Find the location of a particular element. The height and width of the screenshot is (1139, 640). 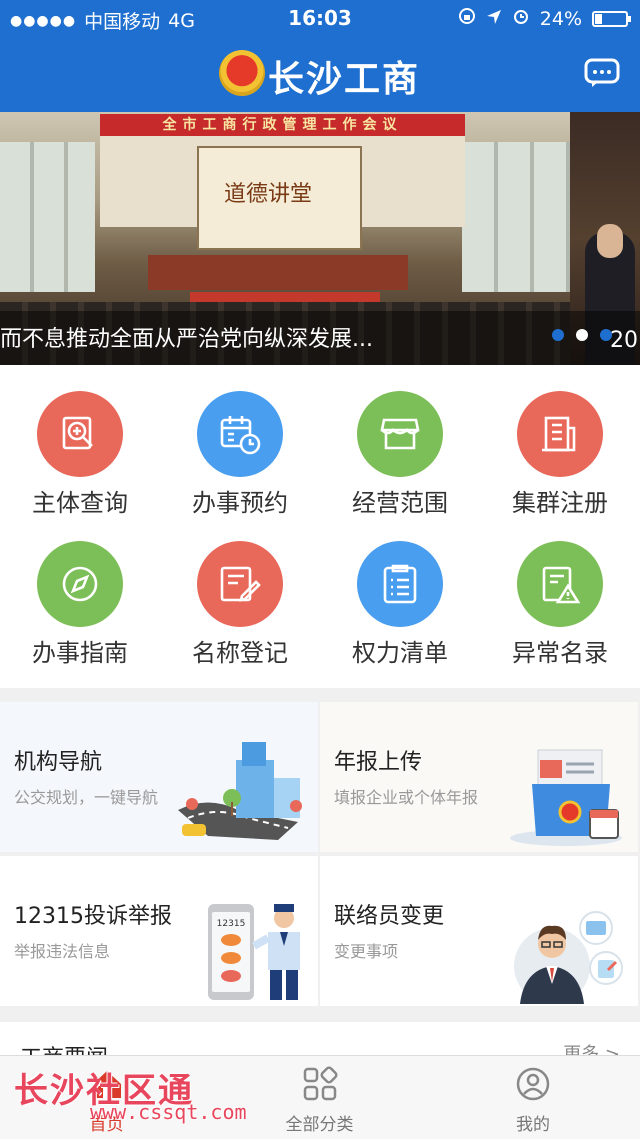

map-navigation-icon is located at coordinates (246, 792).